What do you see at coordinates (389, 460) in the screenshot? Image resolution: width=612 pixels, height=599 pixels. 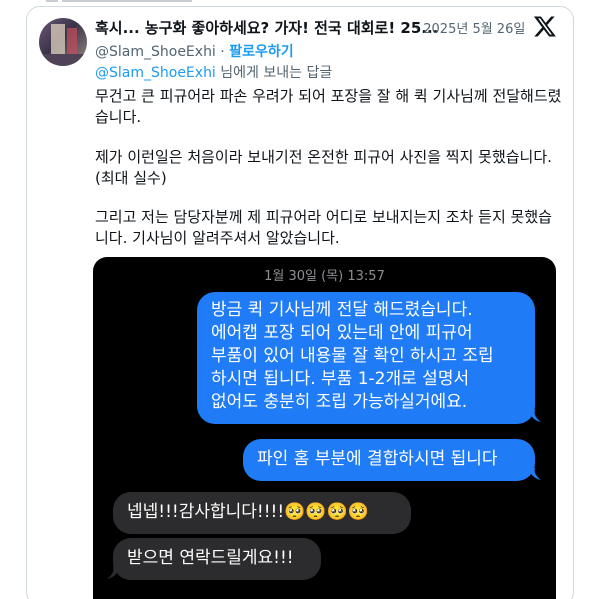 I see `sent-message-2: 파인 홈 부분에 결합하시면 됩니다` at bounding box center [389, 460].